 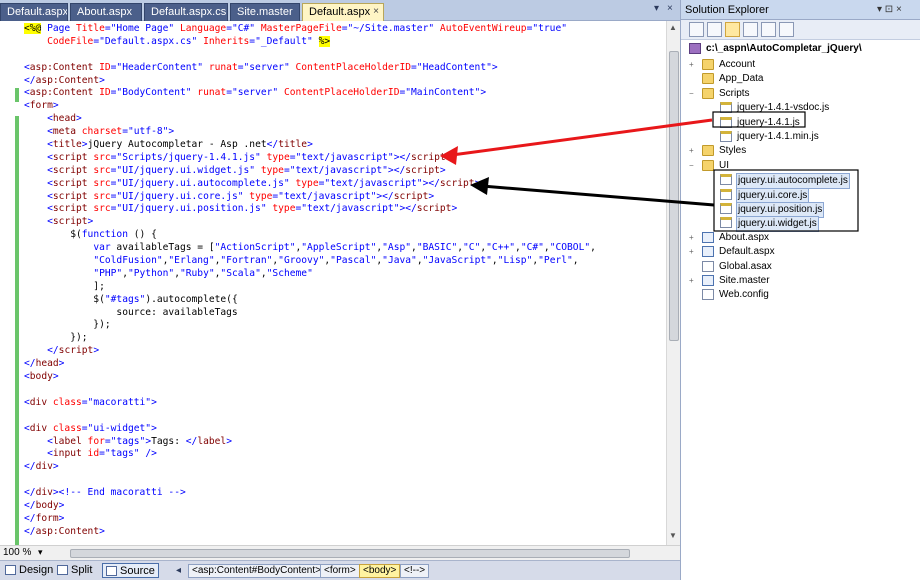 I want to click on black-arrowhead, so click(x=479, y=186).